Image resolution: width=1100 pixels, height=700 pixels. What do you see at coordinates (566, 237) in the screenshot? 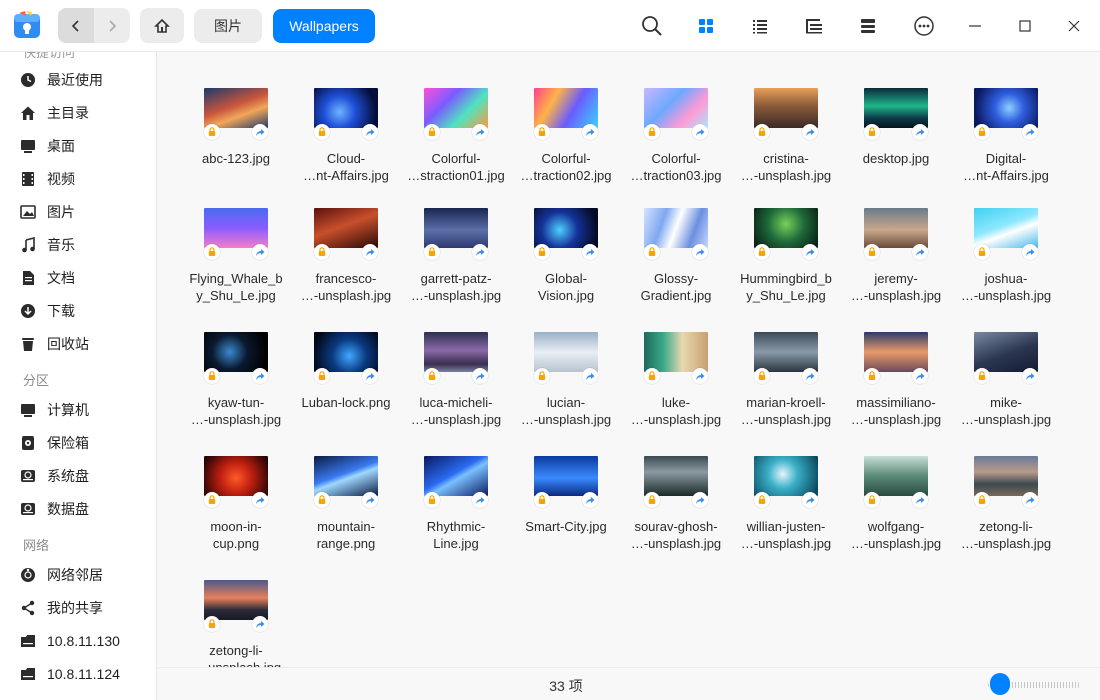
I see `file-item: Global- Vision.jpg` at bounding box center [566, 237].